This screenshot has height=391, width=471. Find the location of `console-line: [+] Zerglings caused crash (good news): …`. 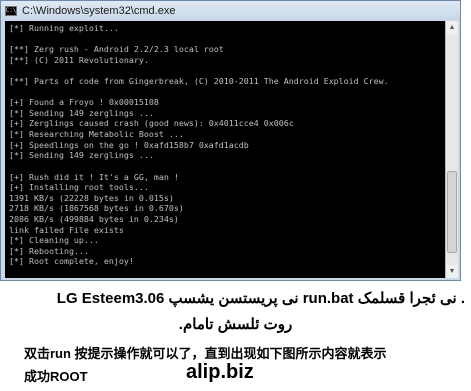

console-line: [+] Zerglings caused crash (good news): … is located at coordinates (151, 123).